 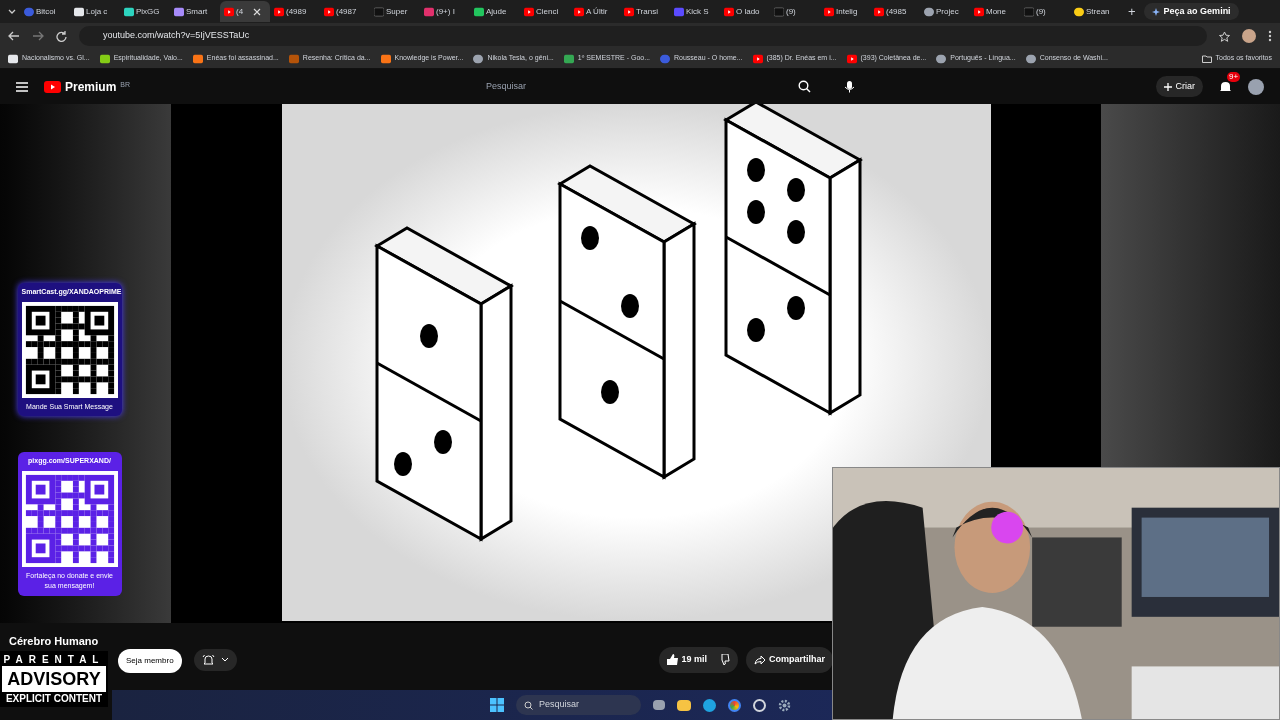 What do you see at coordinates (725, 660) in the screenshot?
I see `thumbs-down-icon` at bounding box center [725, 660].